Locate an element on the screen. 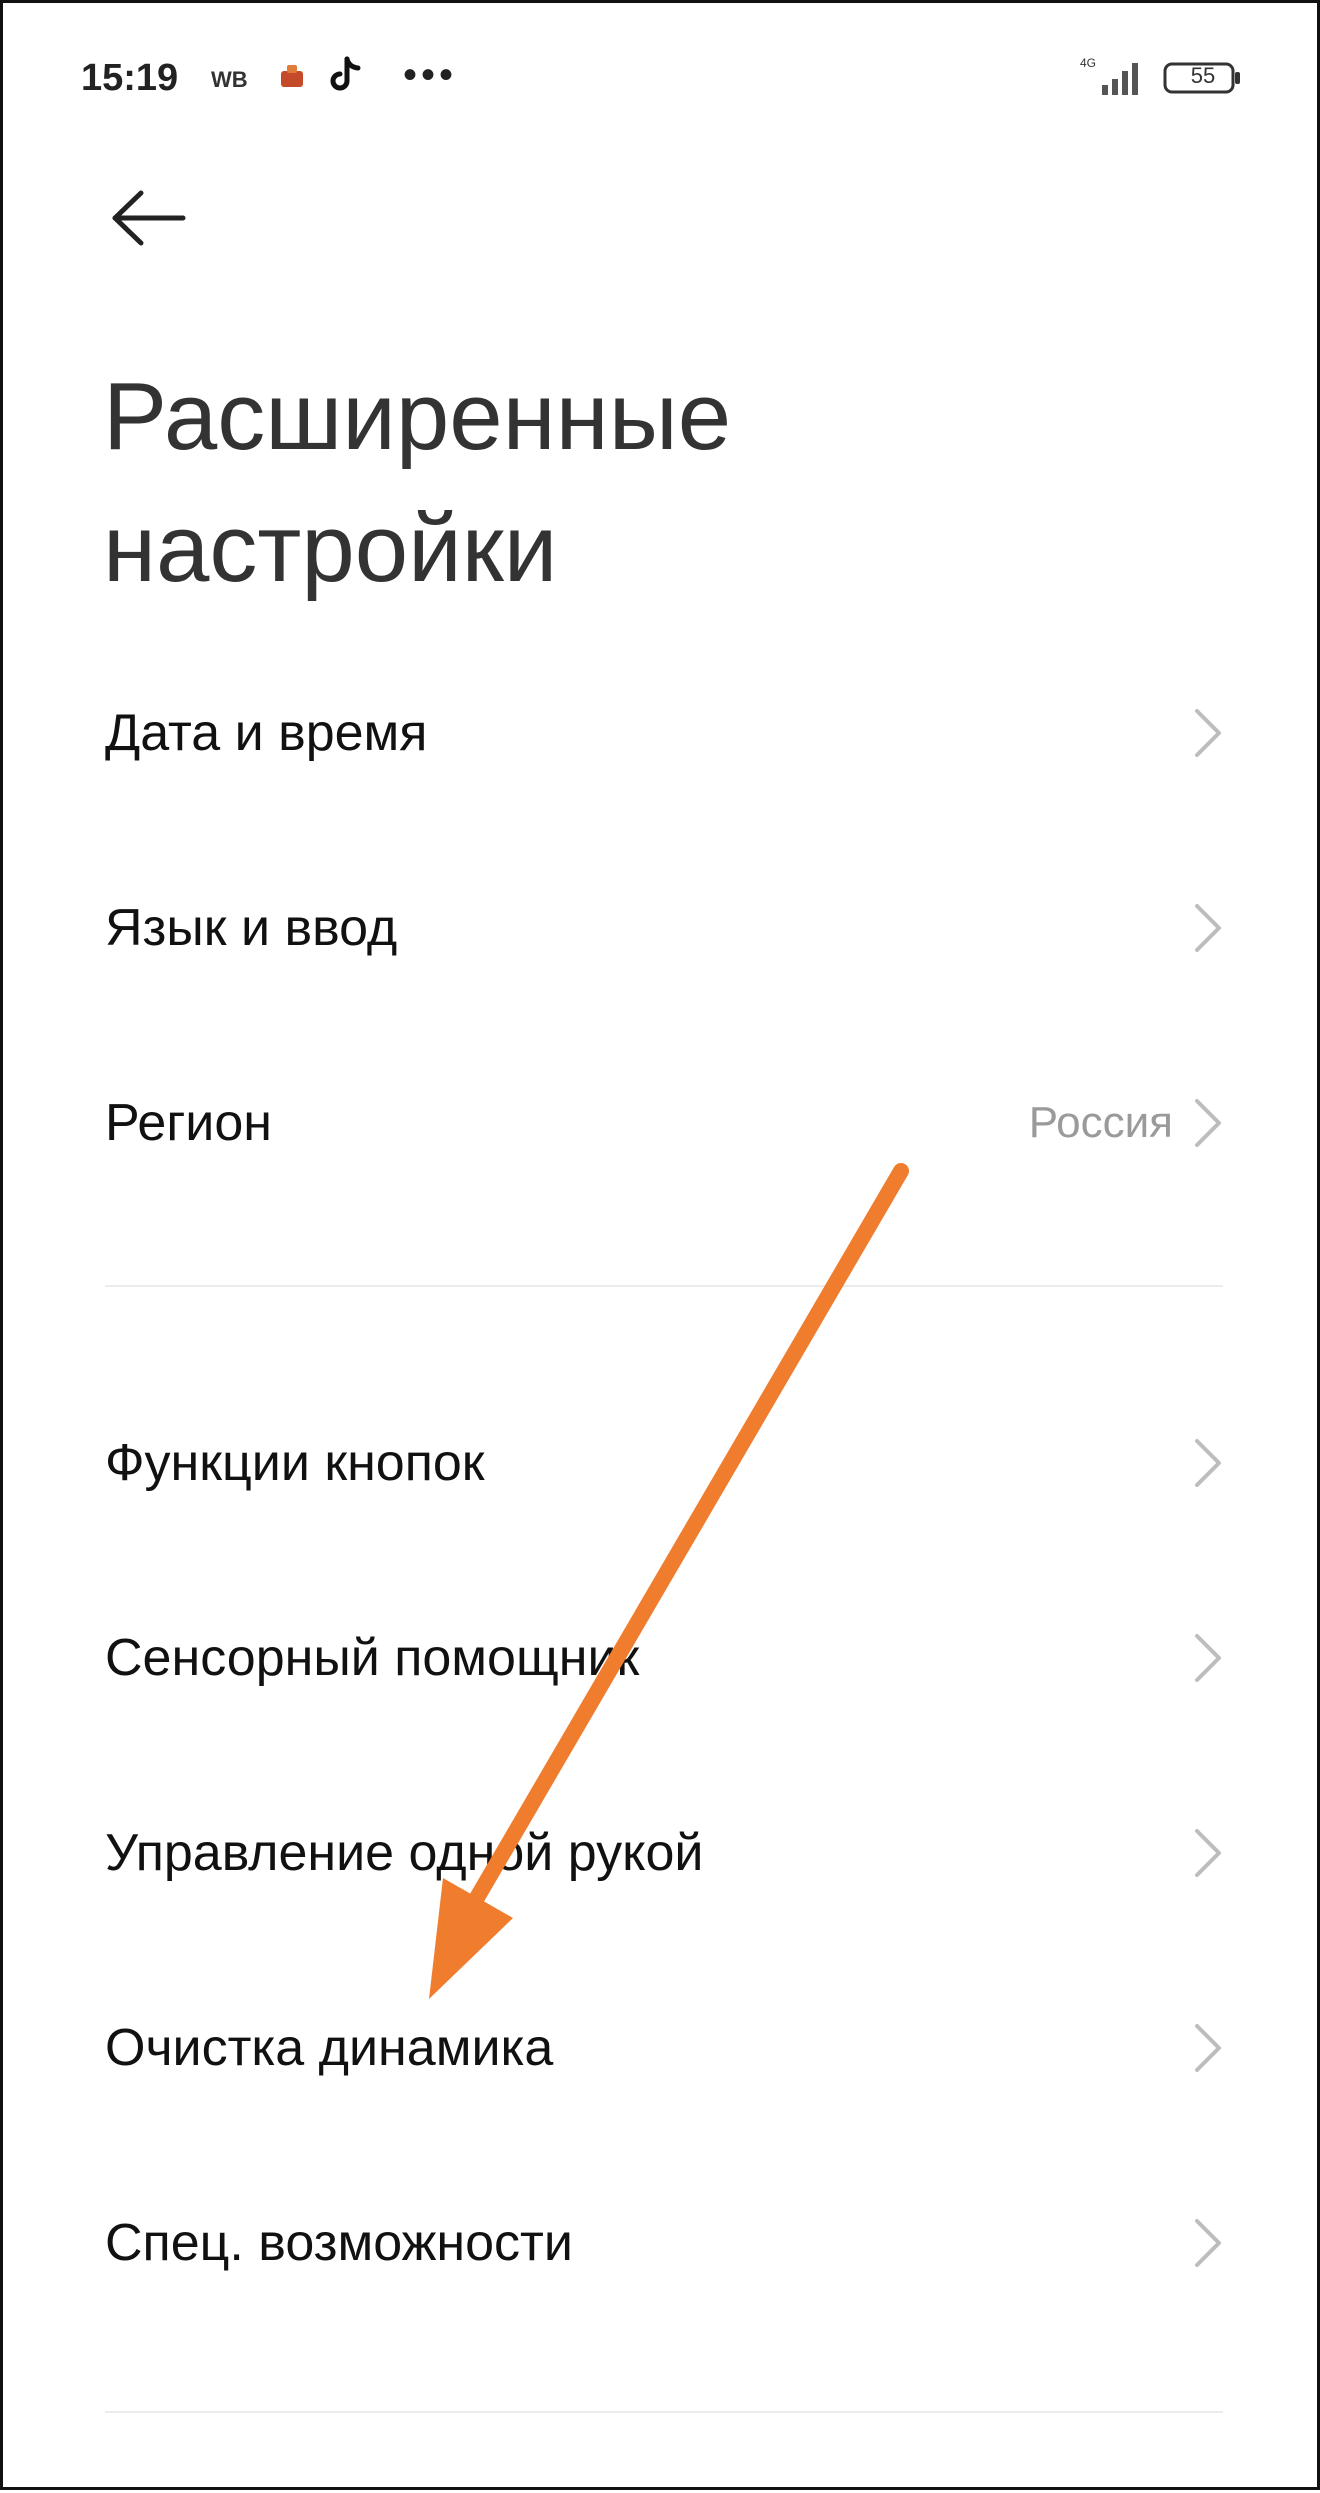  menu-item-language-input: Язык и ввод is located at coordinates (661, 928).